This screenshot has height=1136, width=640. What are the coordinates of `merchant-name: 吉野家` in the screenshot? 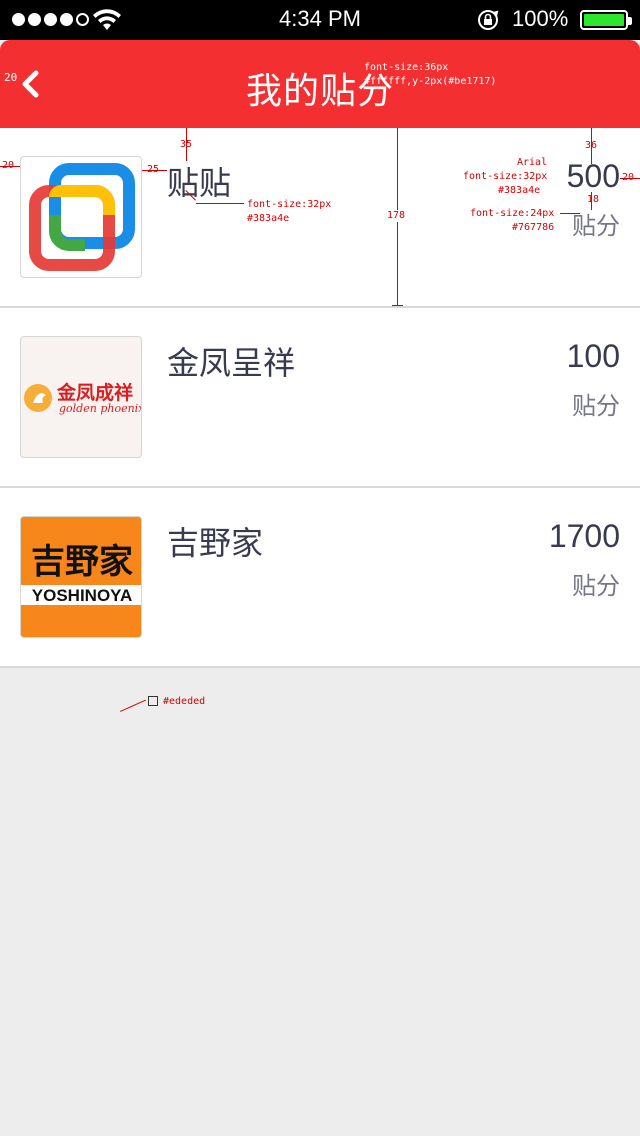 It's located at (215, 543).